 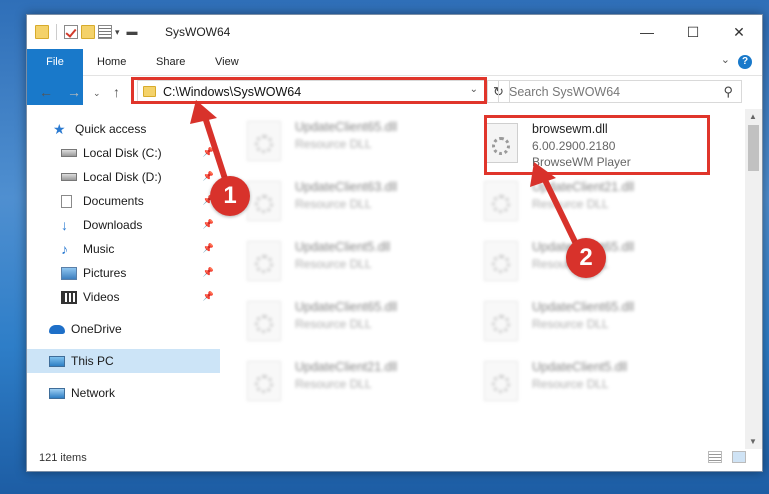 I want to click on arrow-2-head, so click(x=543, y=174).